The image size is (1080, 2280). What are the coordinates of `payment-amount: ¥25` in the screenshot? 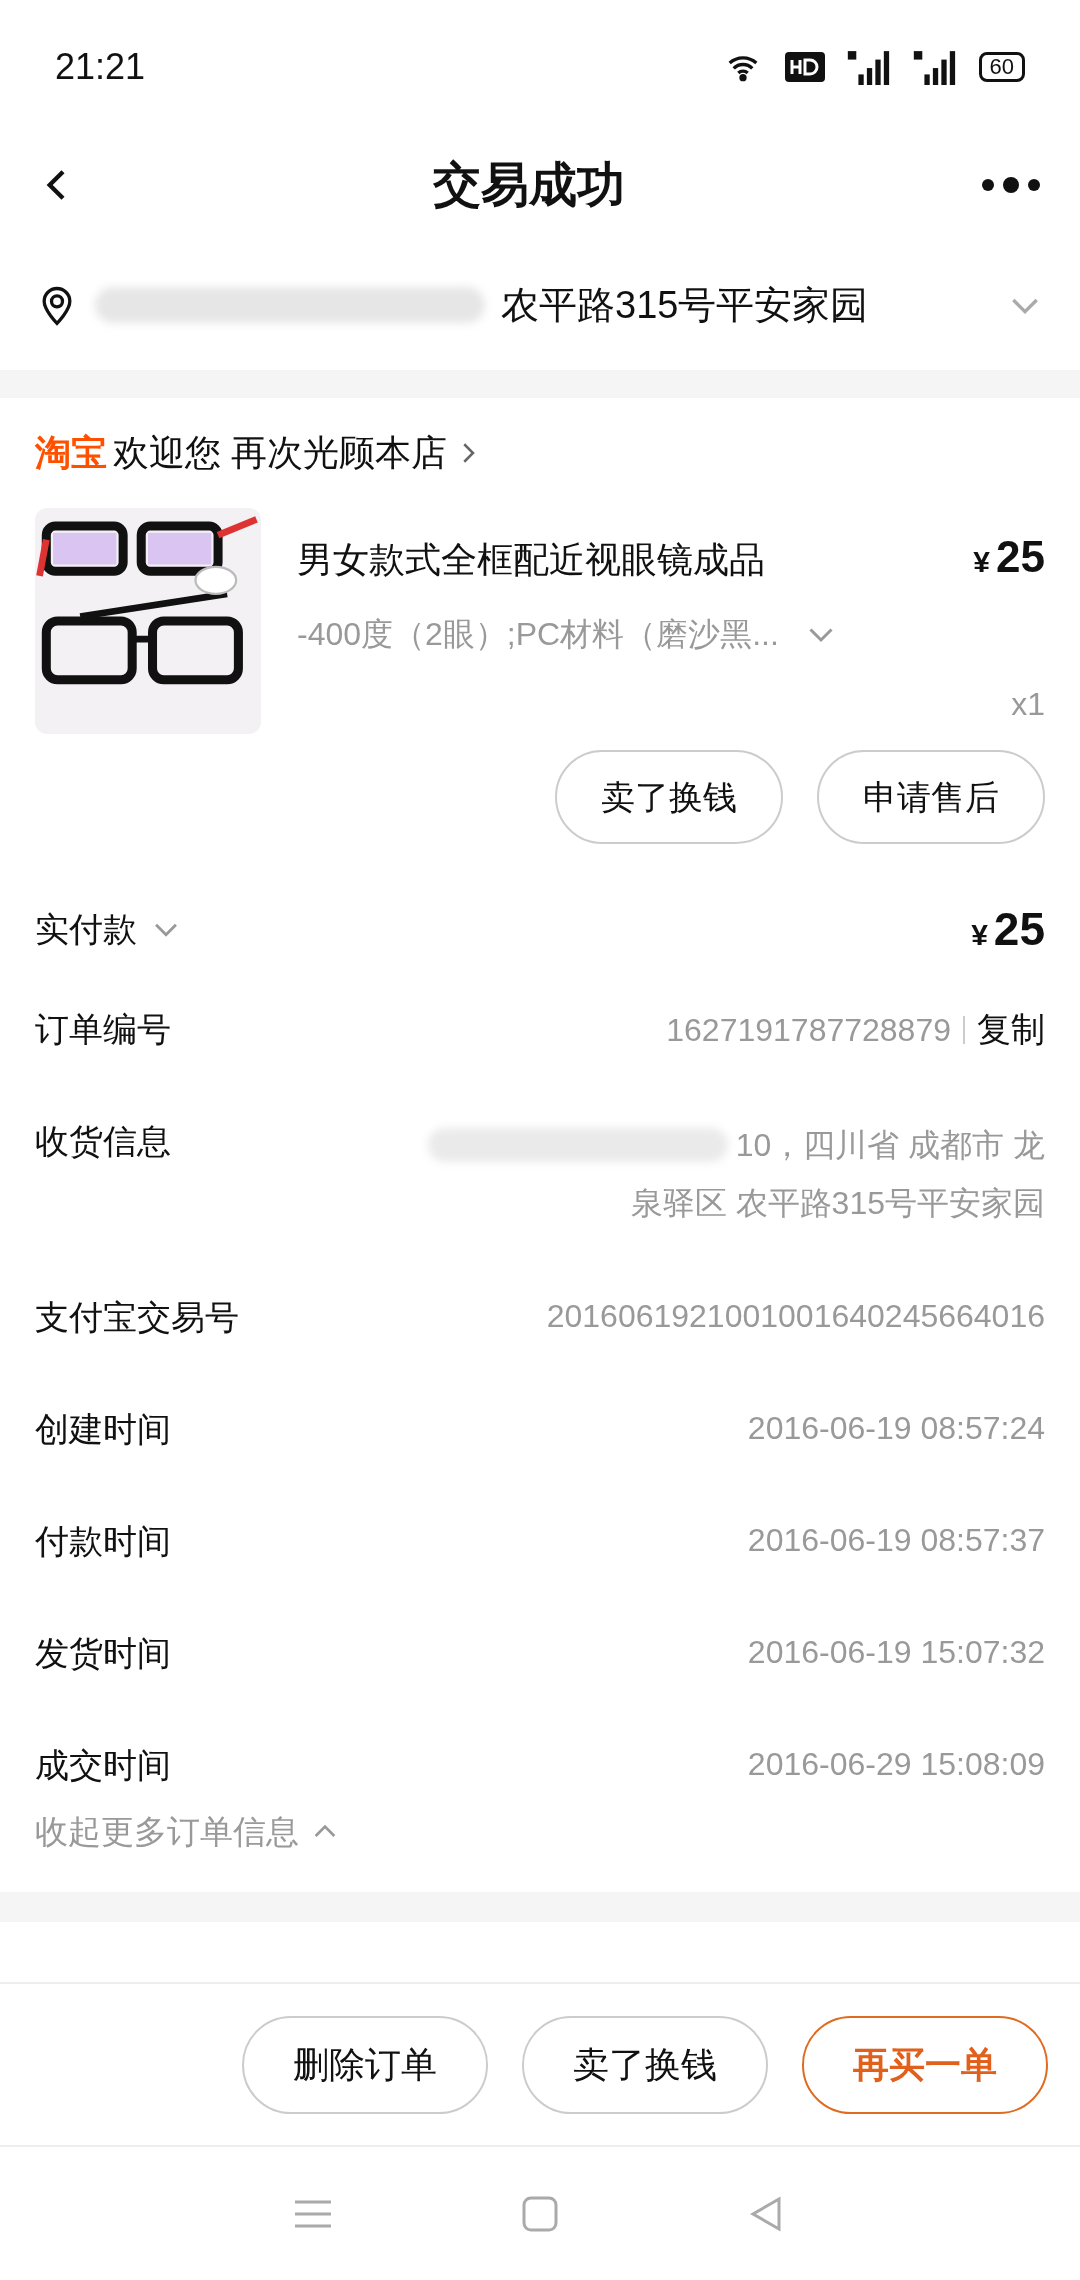 It's located at (1008, 929).